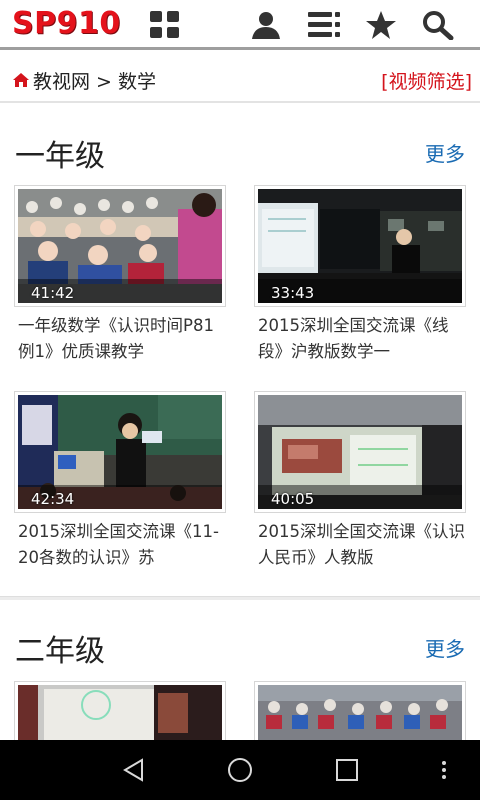 The height and width of the screenshot is (800, 480). I want to click on section-title: 一年级, so click(60, 156).